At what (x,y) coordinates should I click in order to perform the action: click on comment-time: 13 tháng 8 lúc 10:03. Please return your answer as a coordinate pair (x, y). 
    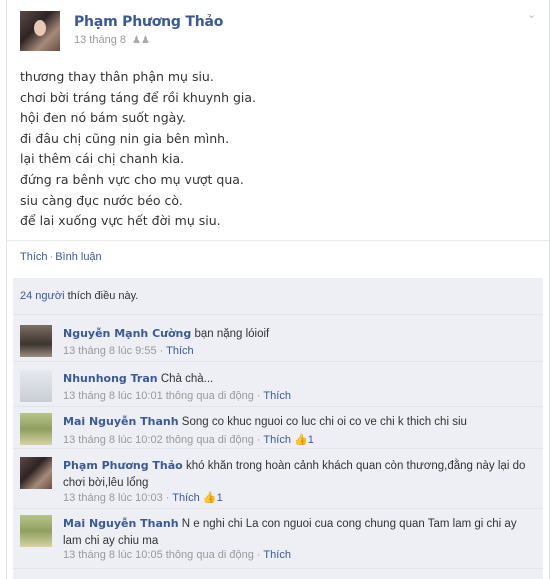
    Looking at the image, I should click on (113, 498).